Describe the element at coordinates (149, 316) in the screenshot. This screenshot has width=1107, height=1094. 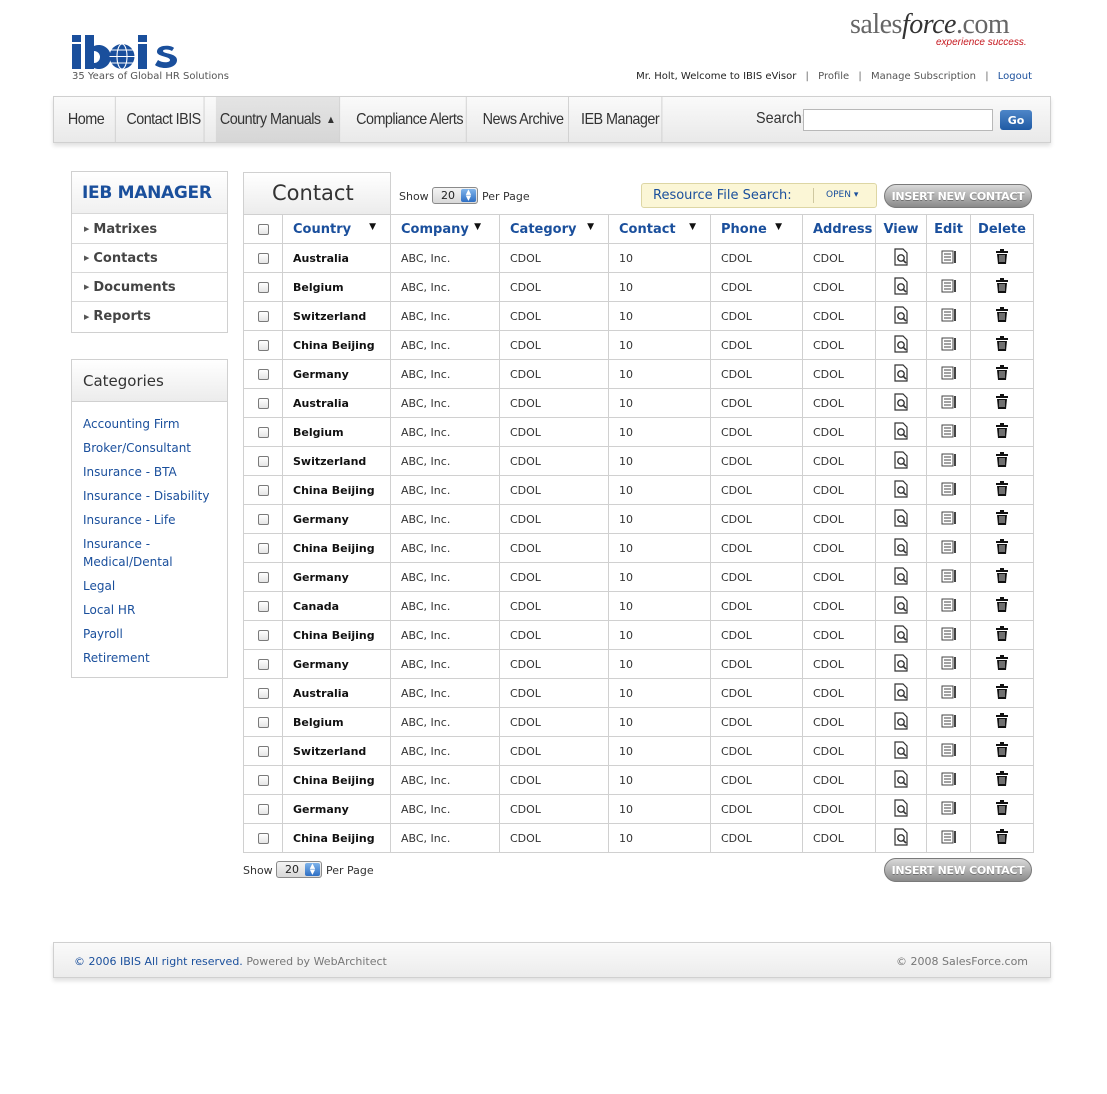
I see `sidebar-item-reports: ▶ Reports` at that location.